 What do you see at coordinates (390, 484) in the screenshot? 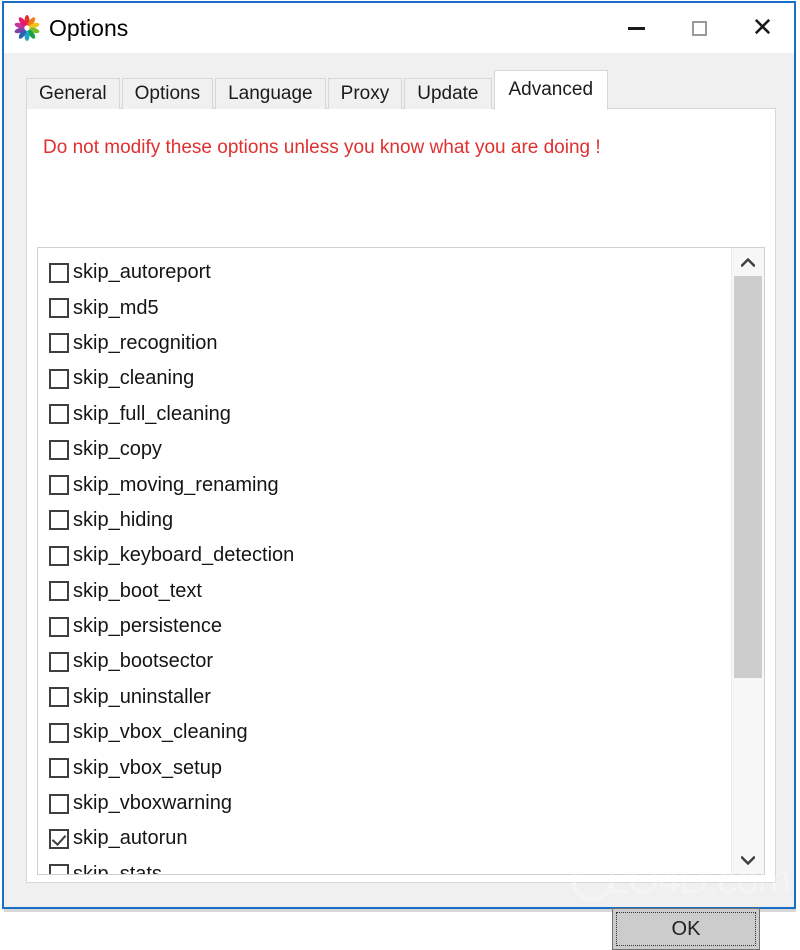
I see `option-row: skip_moving_renaming` at bounding box center [390, 484].